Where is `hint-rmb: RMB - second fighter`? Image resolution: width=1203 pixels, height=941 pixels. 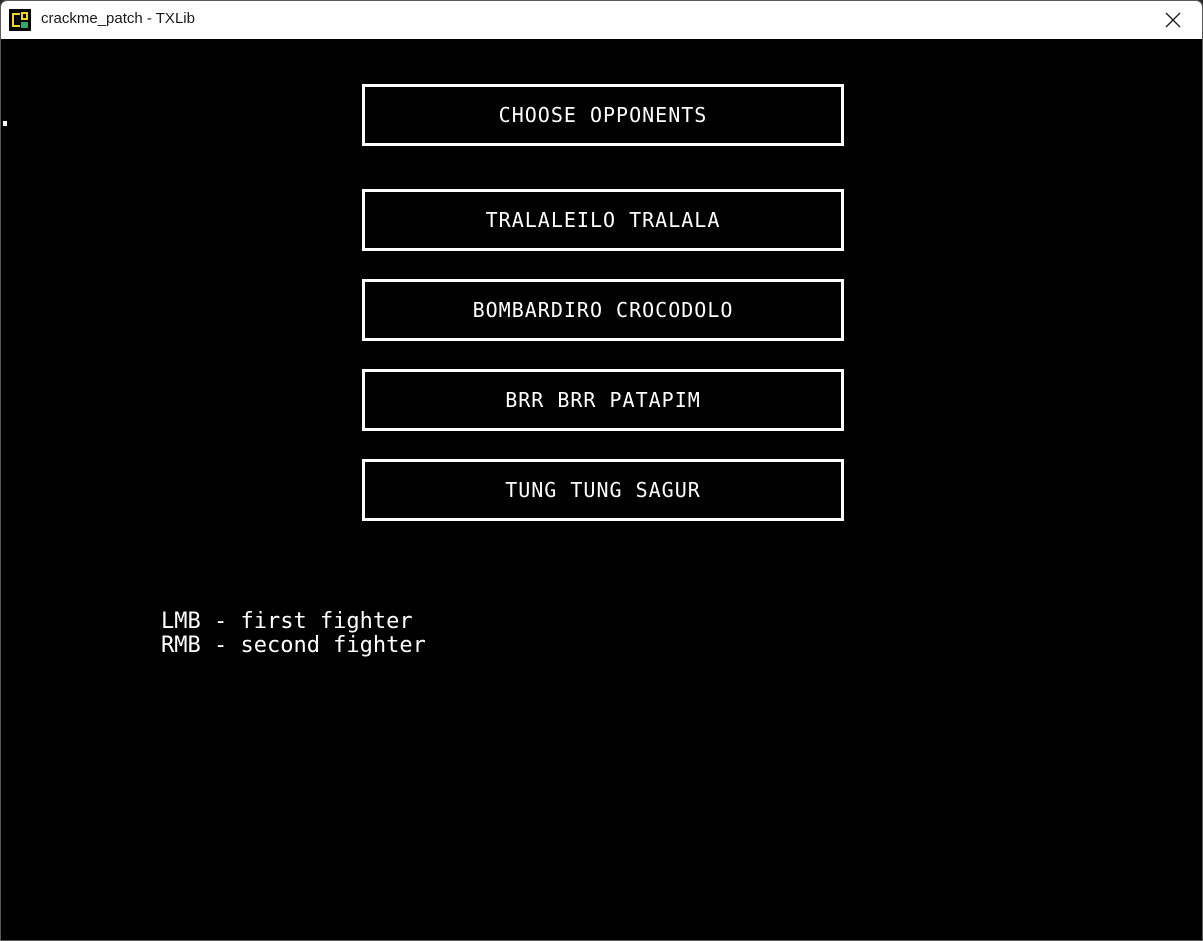
hint-rmb: RMB - second fighter is located at coordinates (293, 645).